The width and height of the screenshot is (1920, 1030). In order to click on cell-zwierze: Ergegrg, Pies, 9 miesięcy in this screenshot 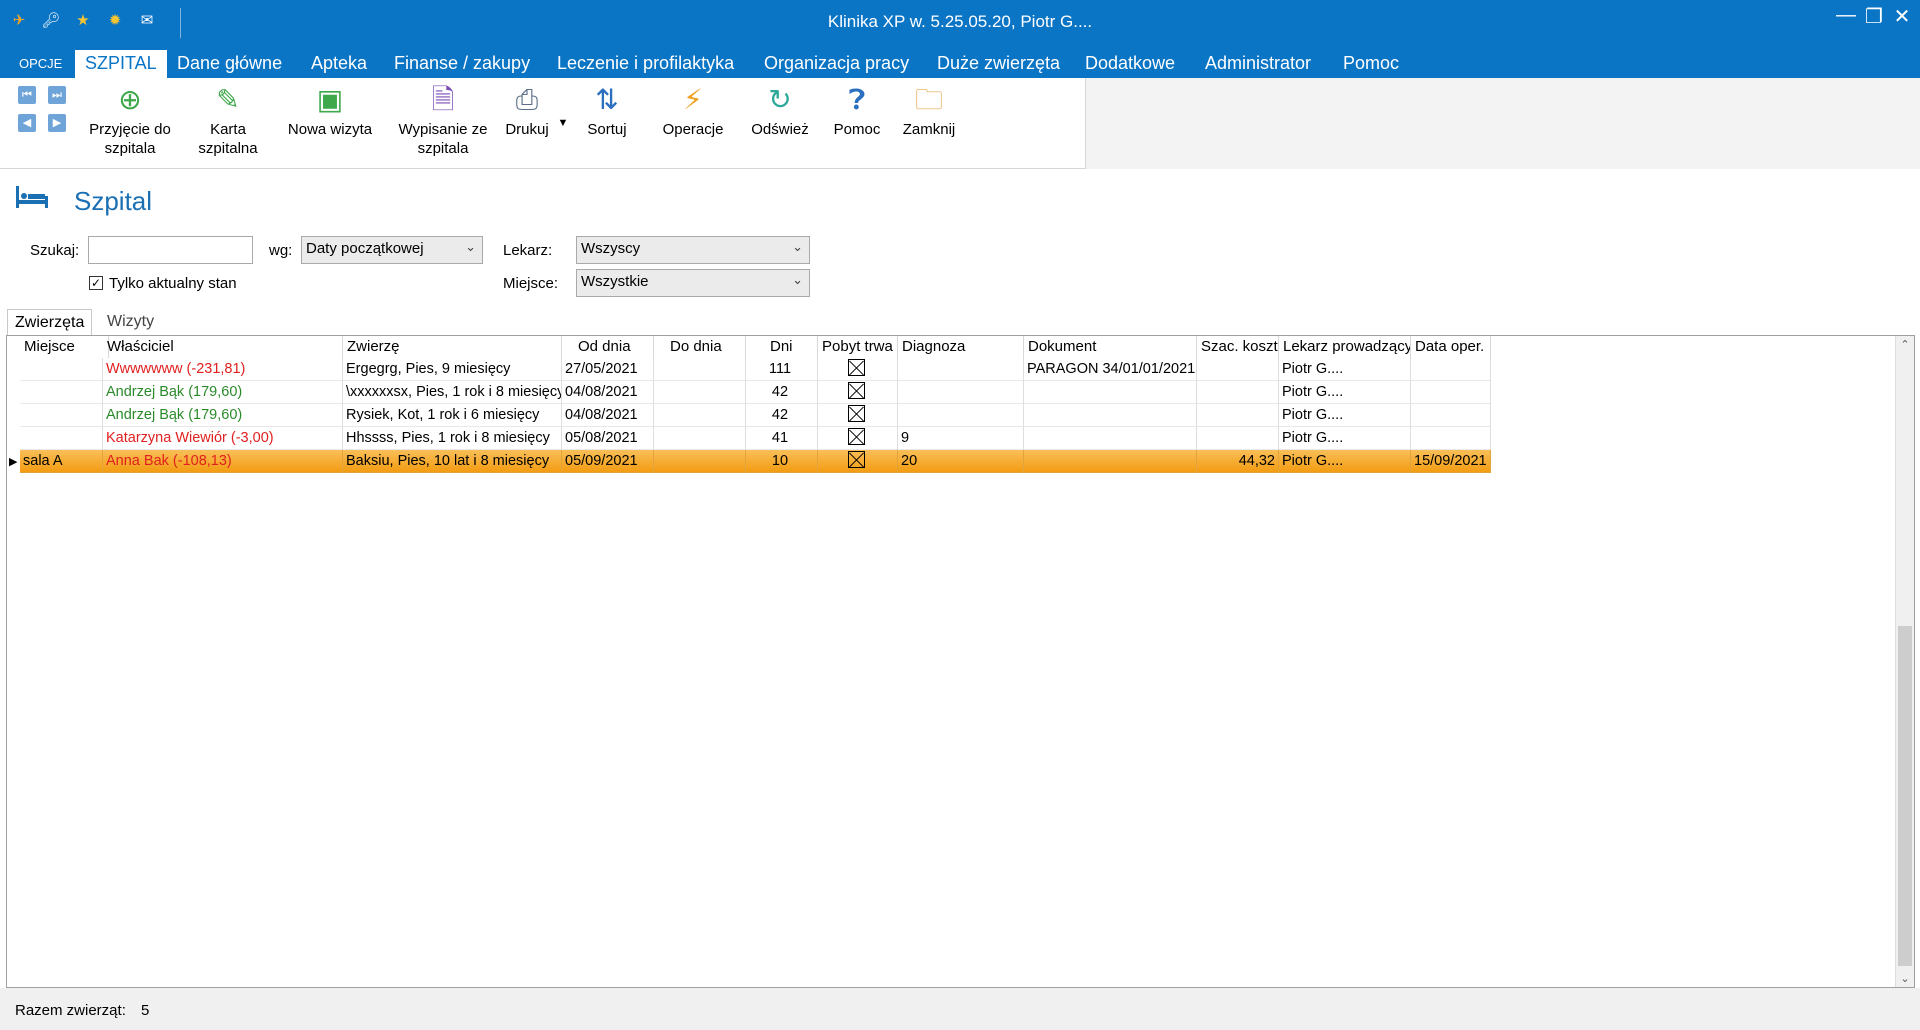, I will do `click(452, 369)`.